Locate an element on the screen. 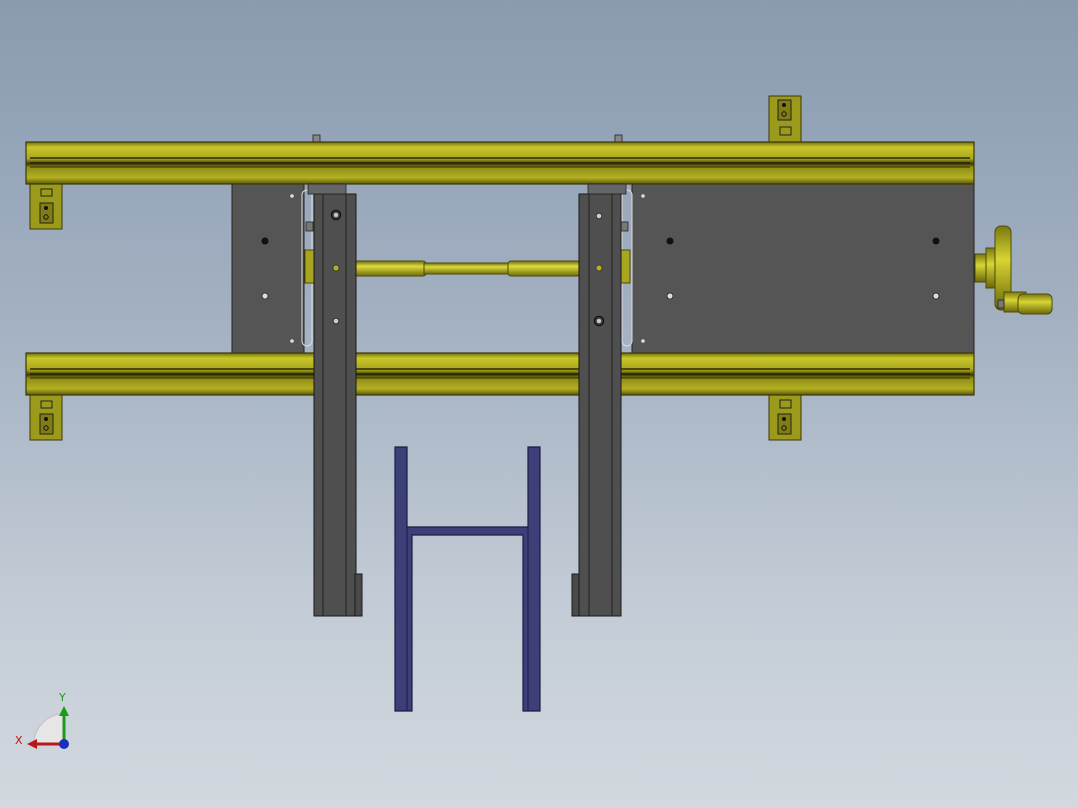 The height and width of the screenshot is (808, 1078). x-axis-label: X is located at coordinates (19, 740).